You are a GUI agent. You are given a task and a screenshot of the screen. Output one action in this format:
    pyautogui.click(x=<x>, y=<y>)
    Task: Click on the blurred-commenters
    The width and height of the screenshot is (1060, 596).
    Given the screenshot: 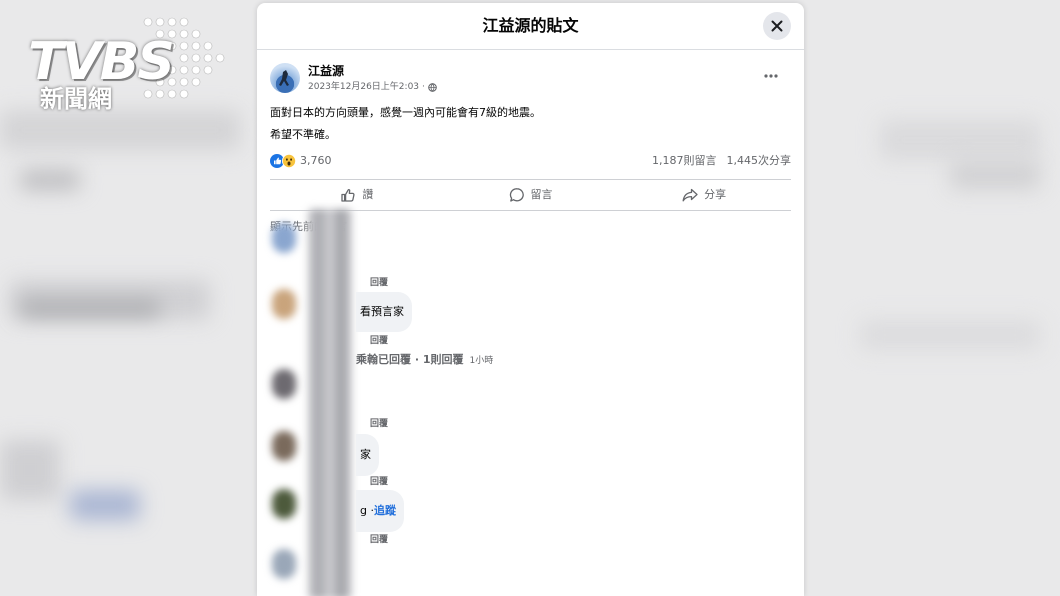 What is the action you would take?
    pyautogui.click(x=313, y=402)
    